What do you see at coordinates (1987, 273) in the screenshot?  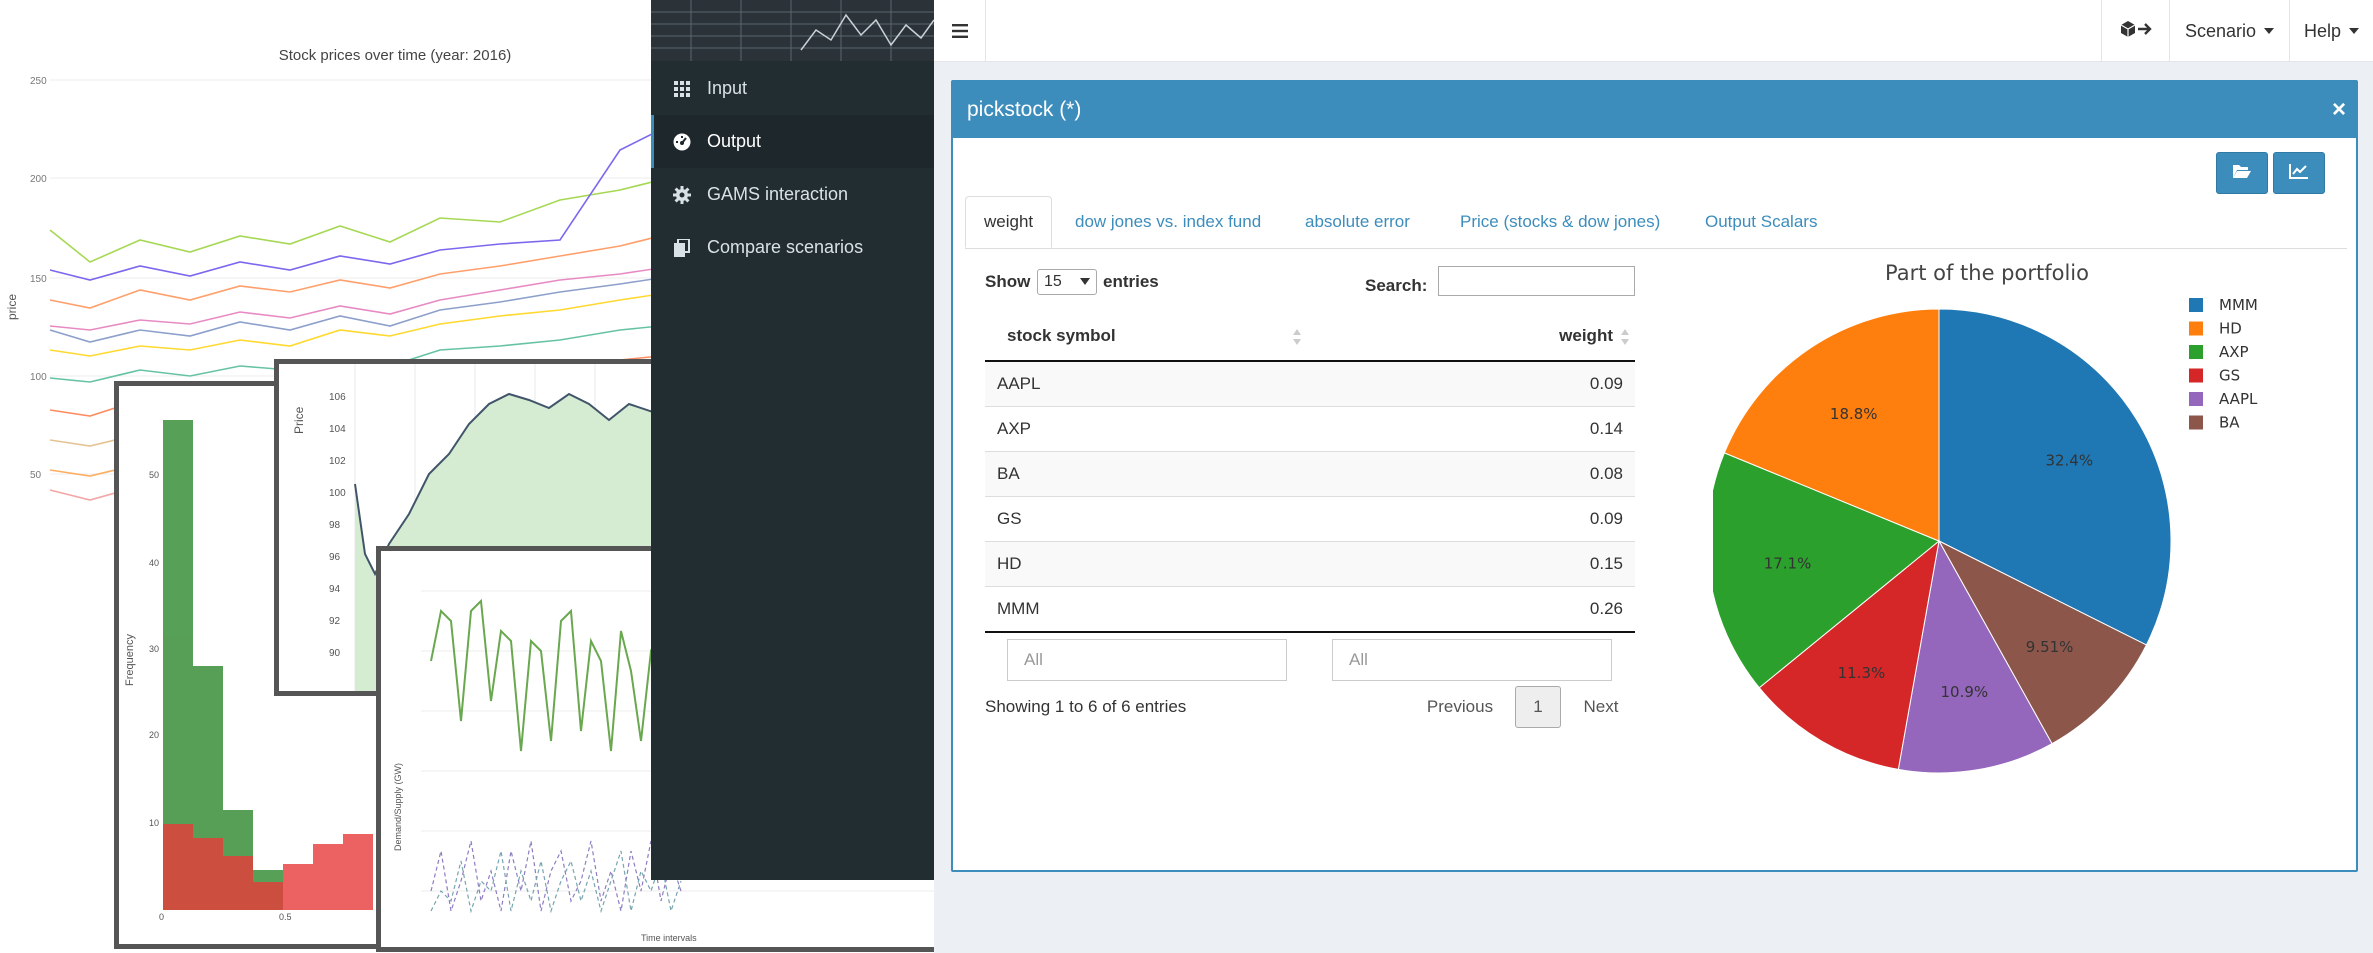 I see `chart-title: Part of the portfolio` at bounding box center [1987, 273].